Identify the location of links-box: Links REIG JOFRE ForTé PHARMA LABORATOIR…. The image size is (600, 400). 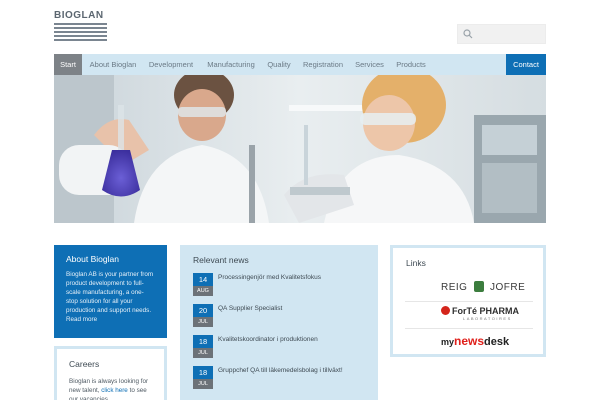
(468, 301).